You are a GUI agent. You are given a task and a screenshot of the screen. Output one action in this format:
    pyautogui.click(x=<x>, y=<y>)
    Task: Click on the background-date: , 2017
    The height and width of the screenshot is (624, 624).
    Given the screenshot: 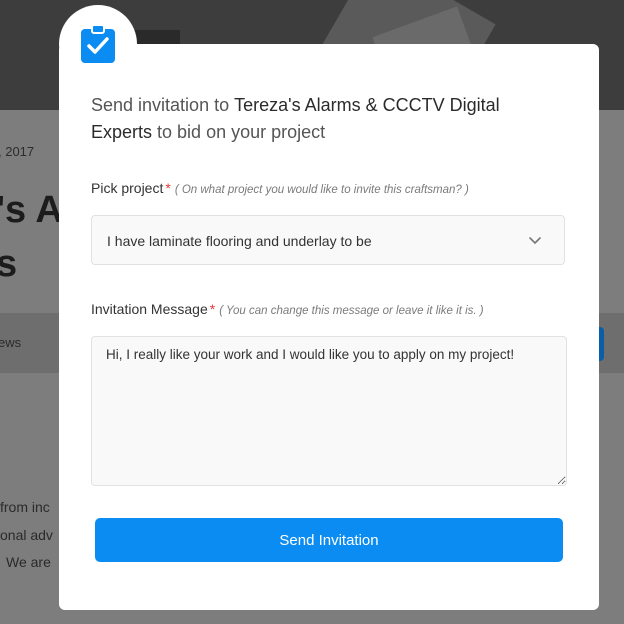 What is the action you would take?
    pyautogui.click(x=17, y=151)
    